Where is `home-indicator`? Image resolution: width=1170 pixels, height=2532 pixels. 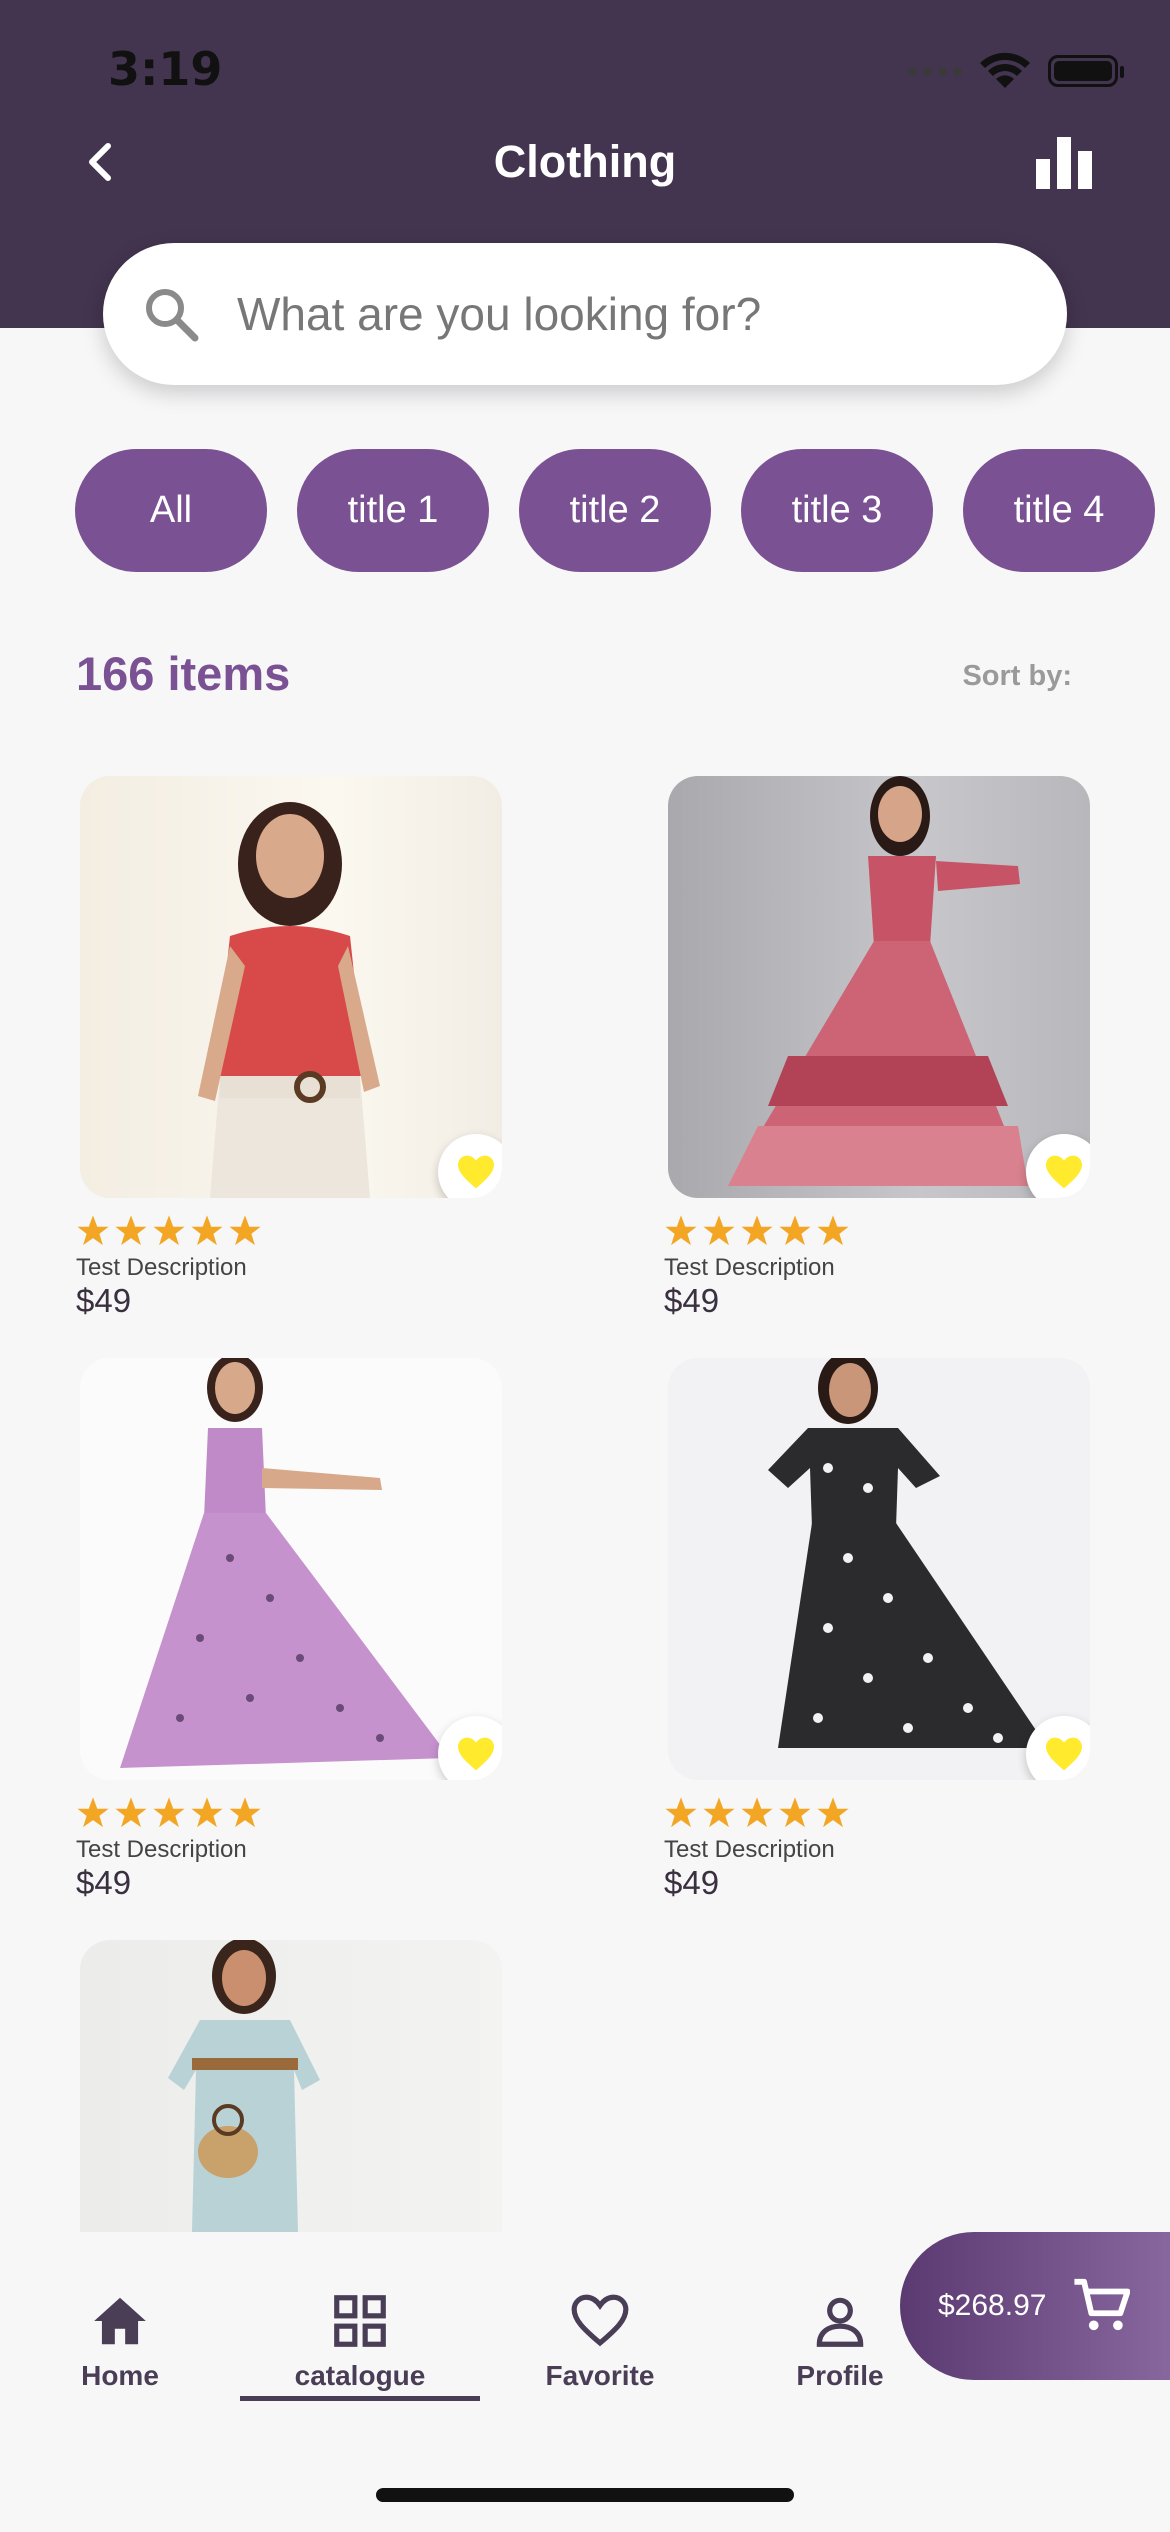
home-indicator is located at coordinates (585, 2495).